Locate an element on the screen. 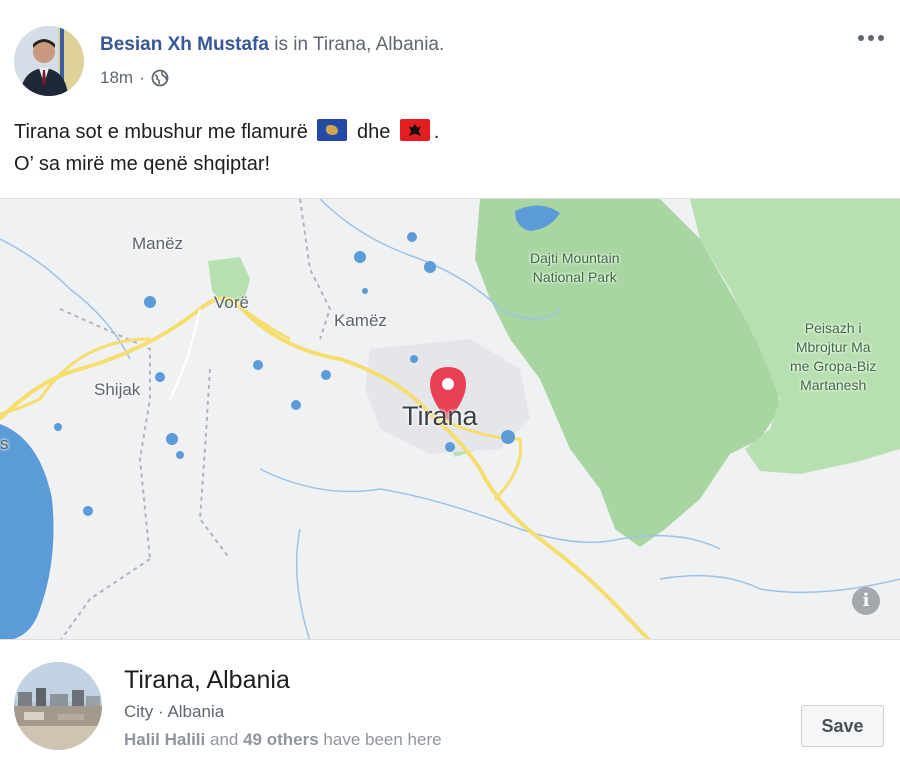 This screenshot has width=900, height=778. visitor-and: and is located at coordinates (224, 739).